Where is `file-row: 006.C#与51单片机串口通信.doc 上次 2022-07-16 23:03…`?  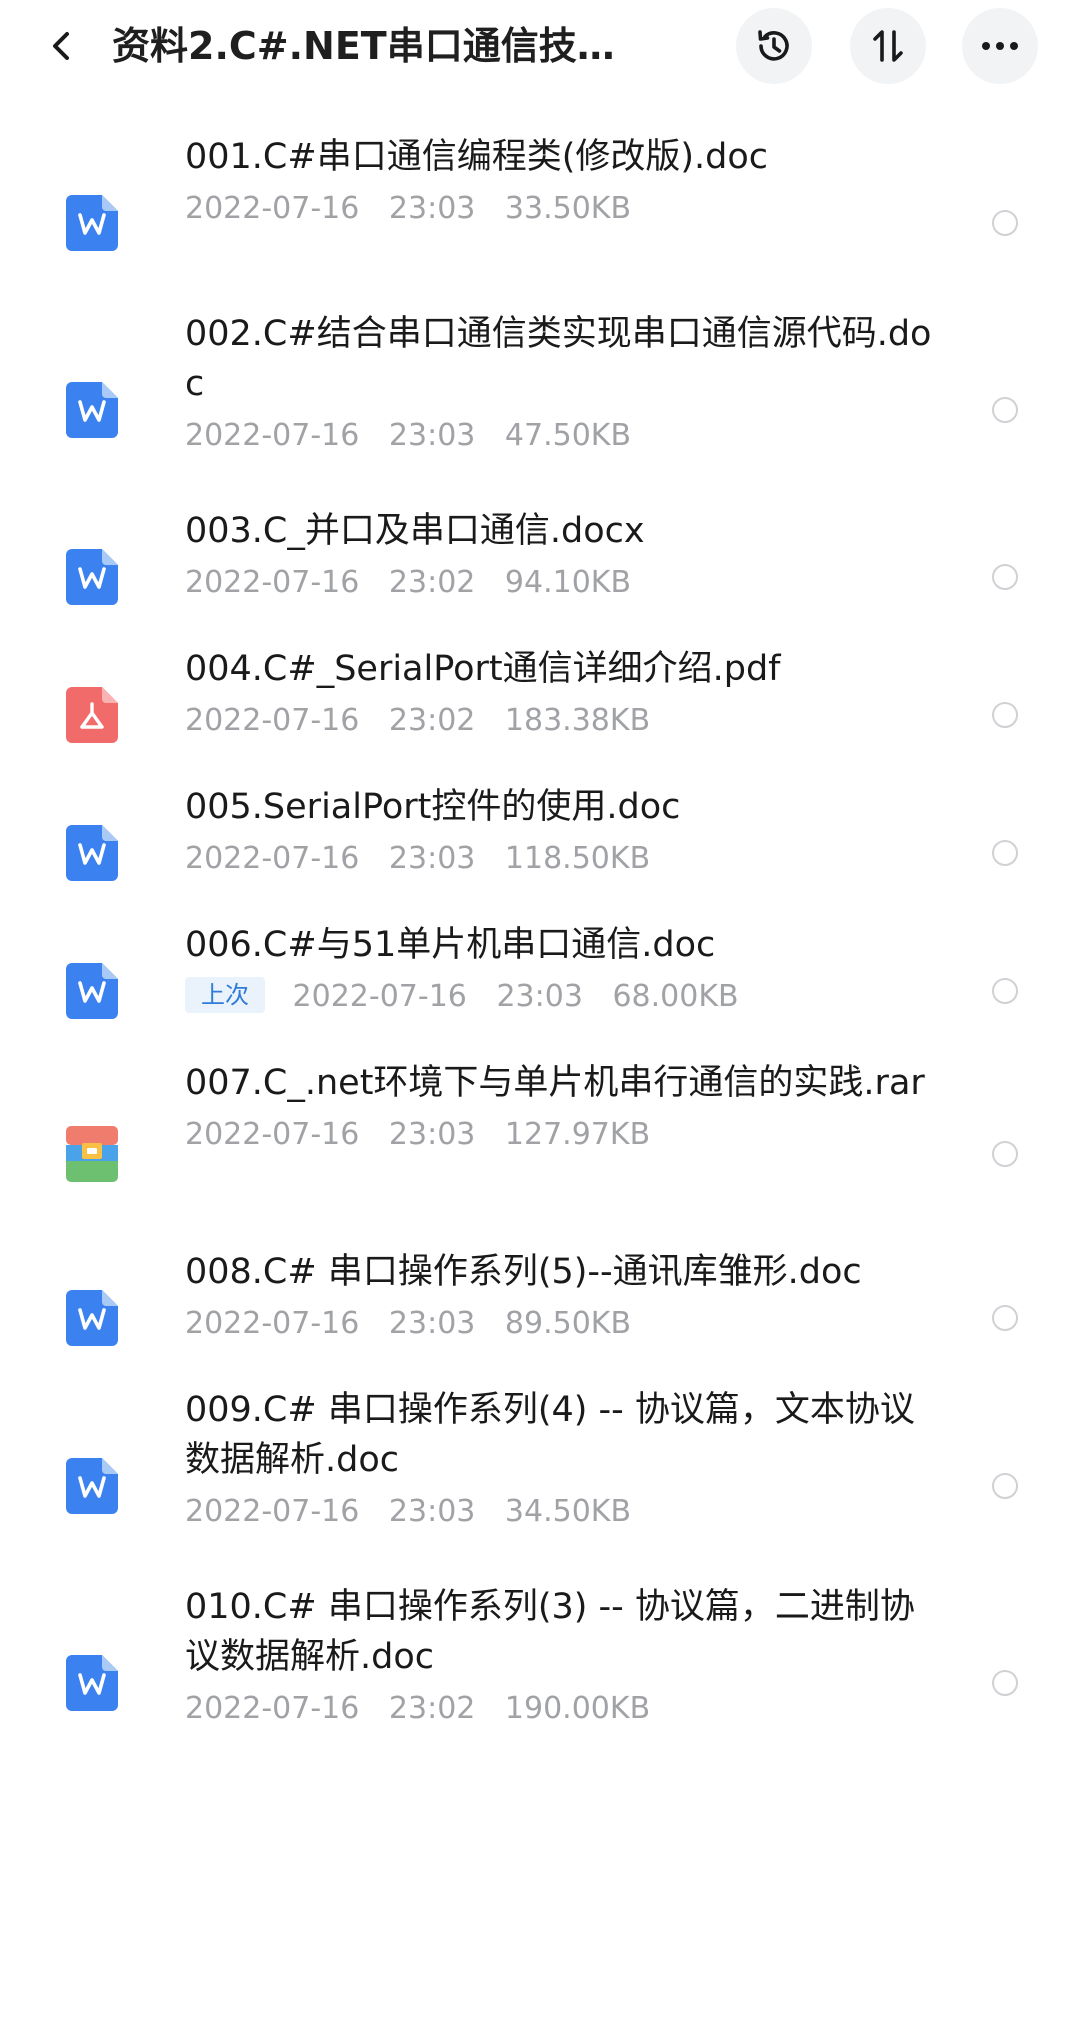
file-row: 006.C#与51单片机串口通信.doc 上次 2022-07-16 23:03… is located at coordinates (540, 989).